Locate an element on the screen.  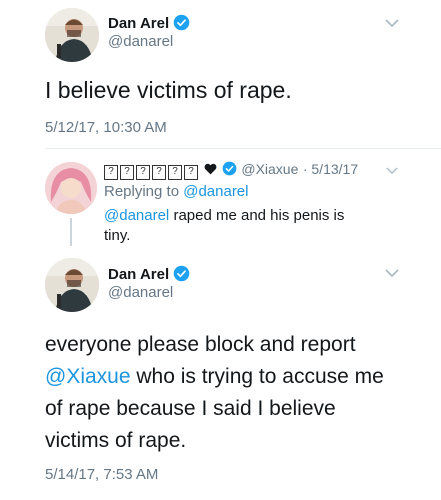
replying-to: Replying to @danarel is located at coordinates (176, 191).